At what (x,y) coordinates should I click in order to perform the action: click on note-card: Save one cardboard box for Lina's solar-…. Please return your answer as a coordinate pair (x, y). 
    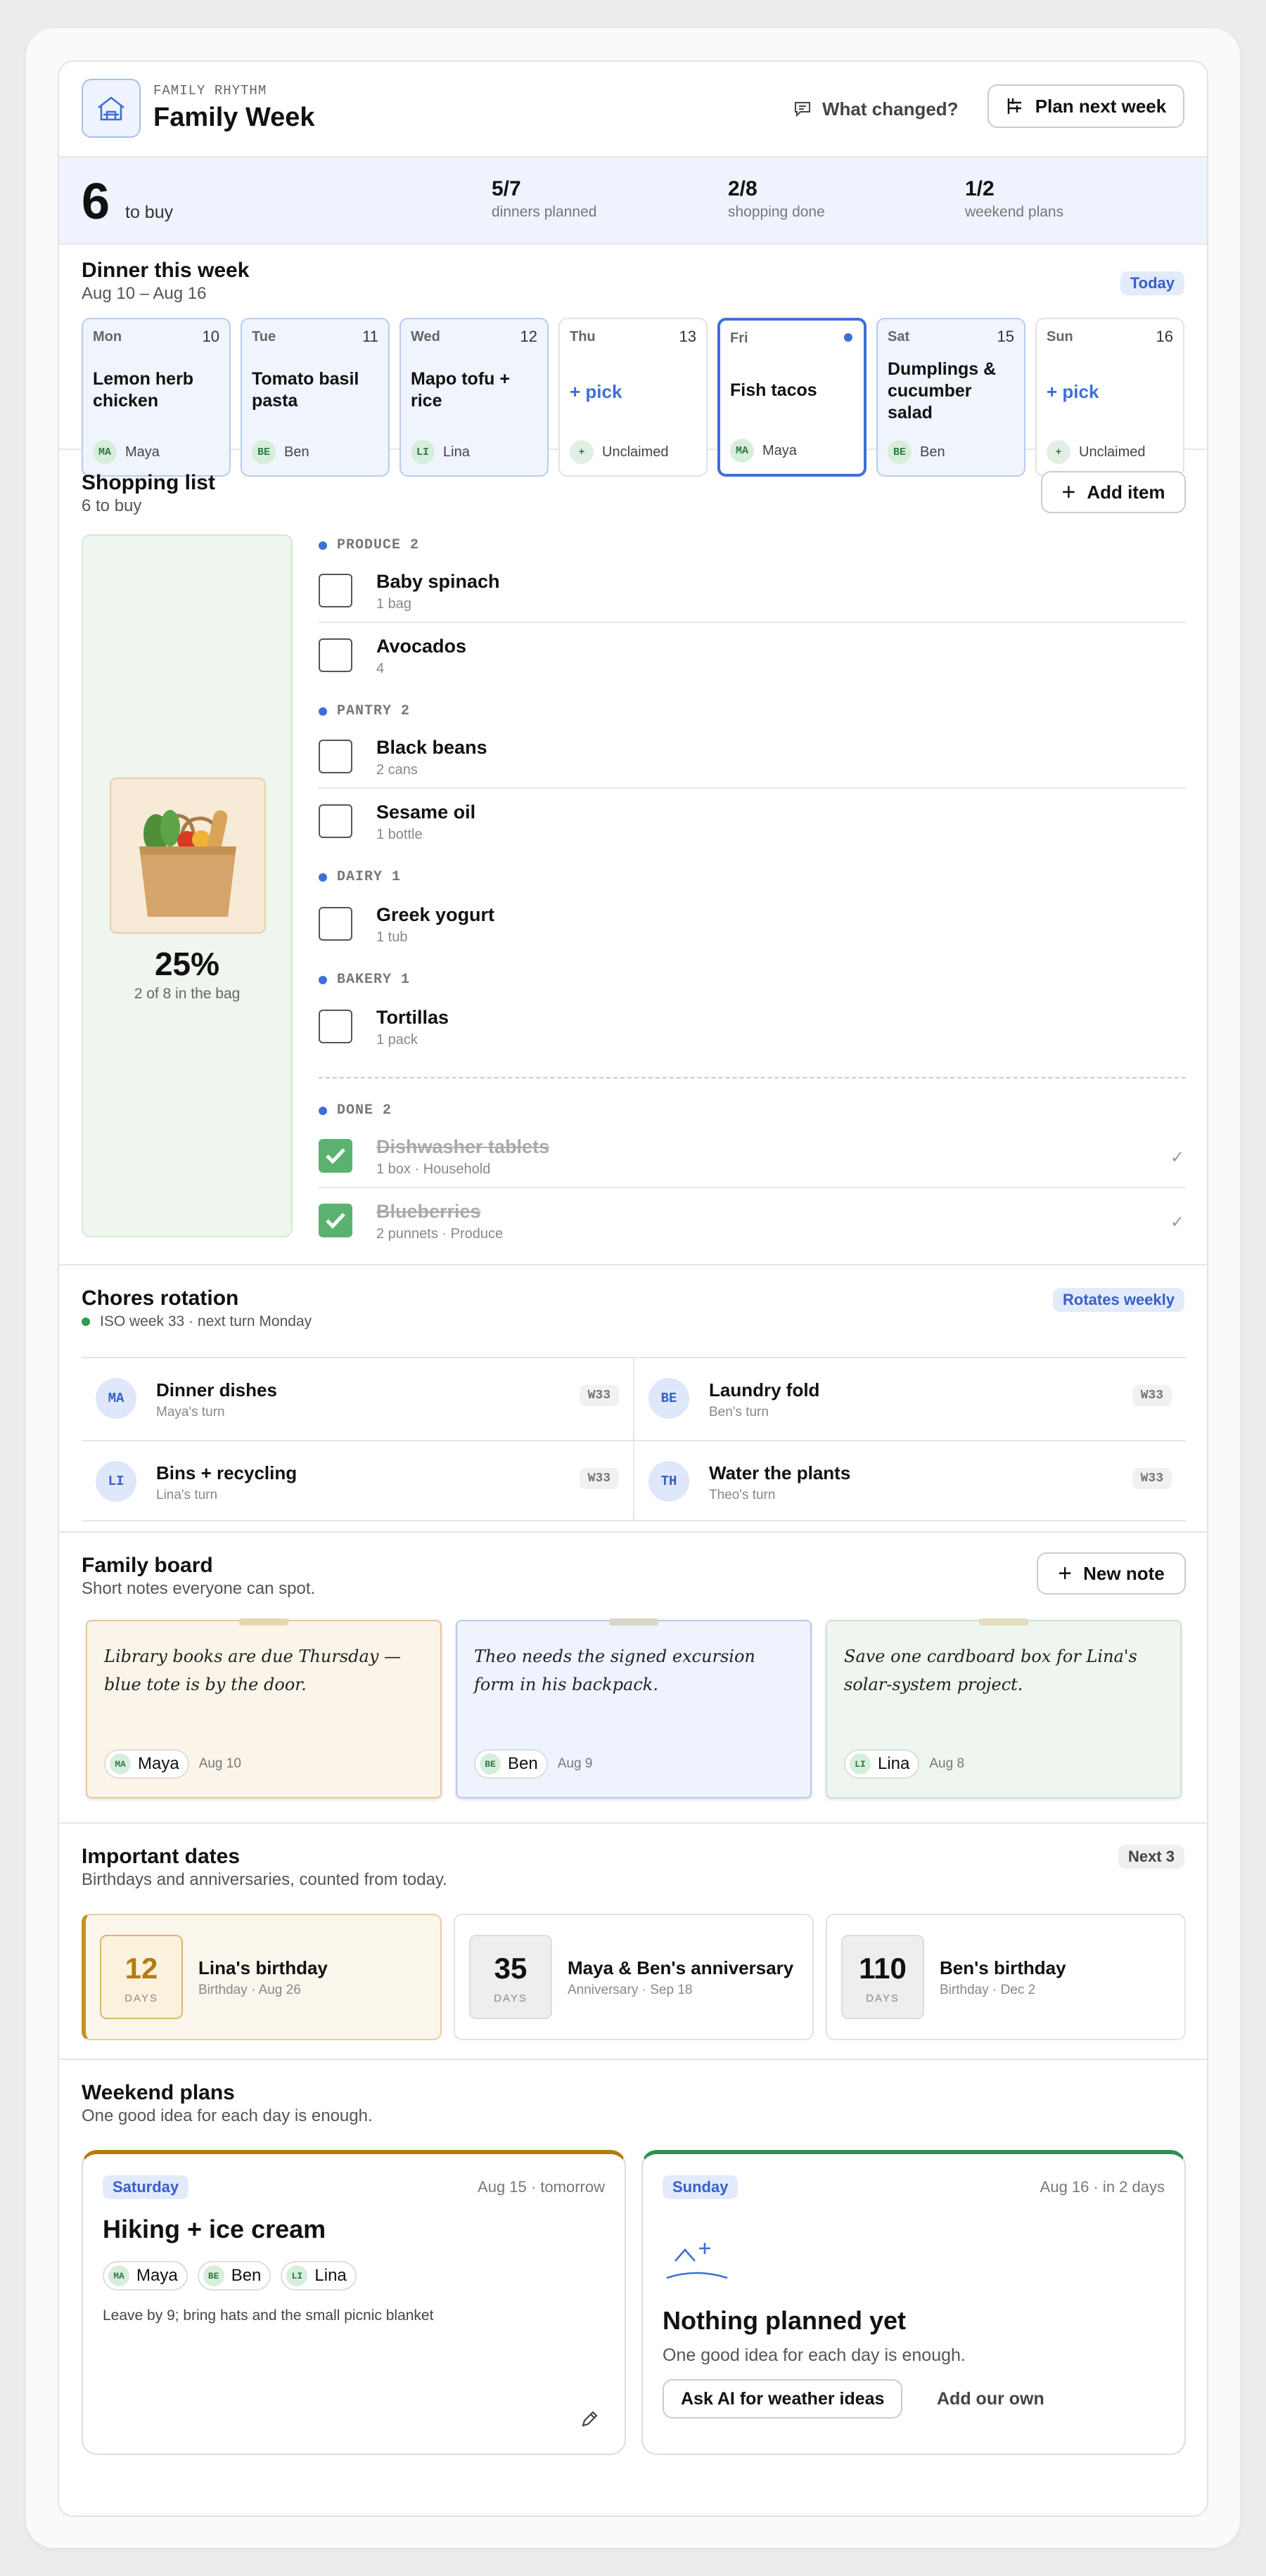
    Looking at the image, I should click on (1004, 1708).